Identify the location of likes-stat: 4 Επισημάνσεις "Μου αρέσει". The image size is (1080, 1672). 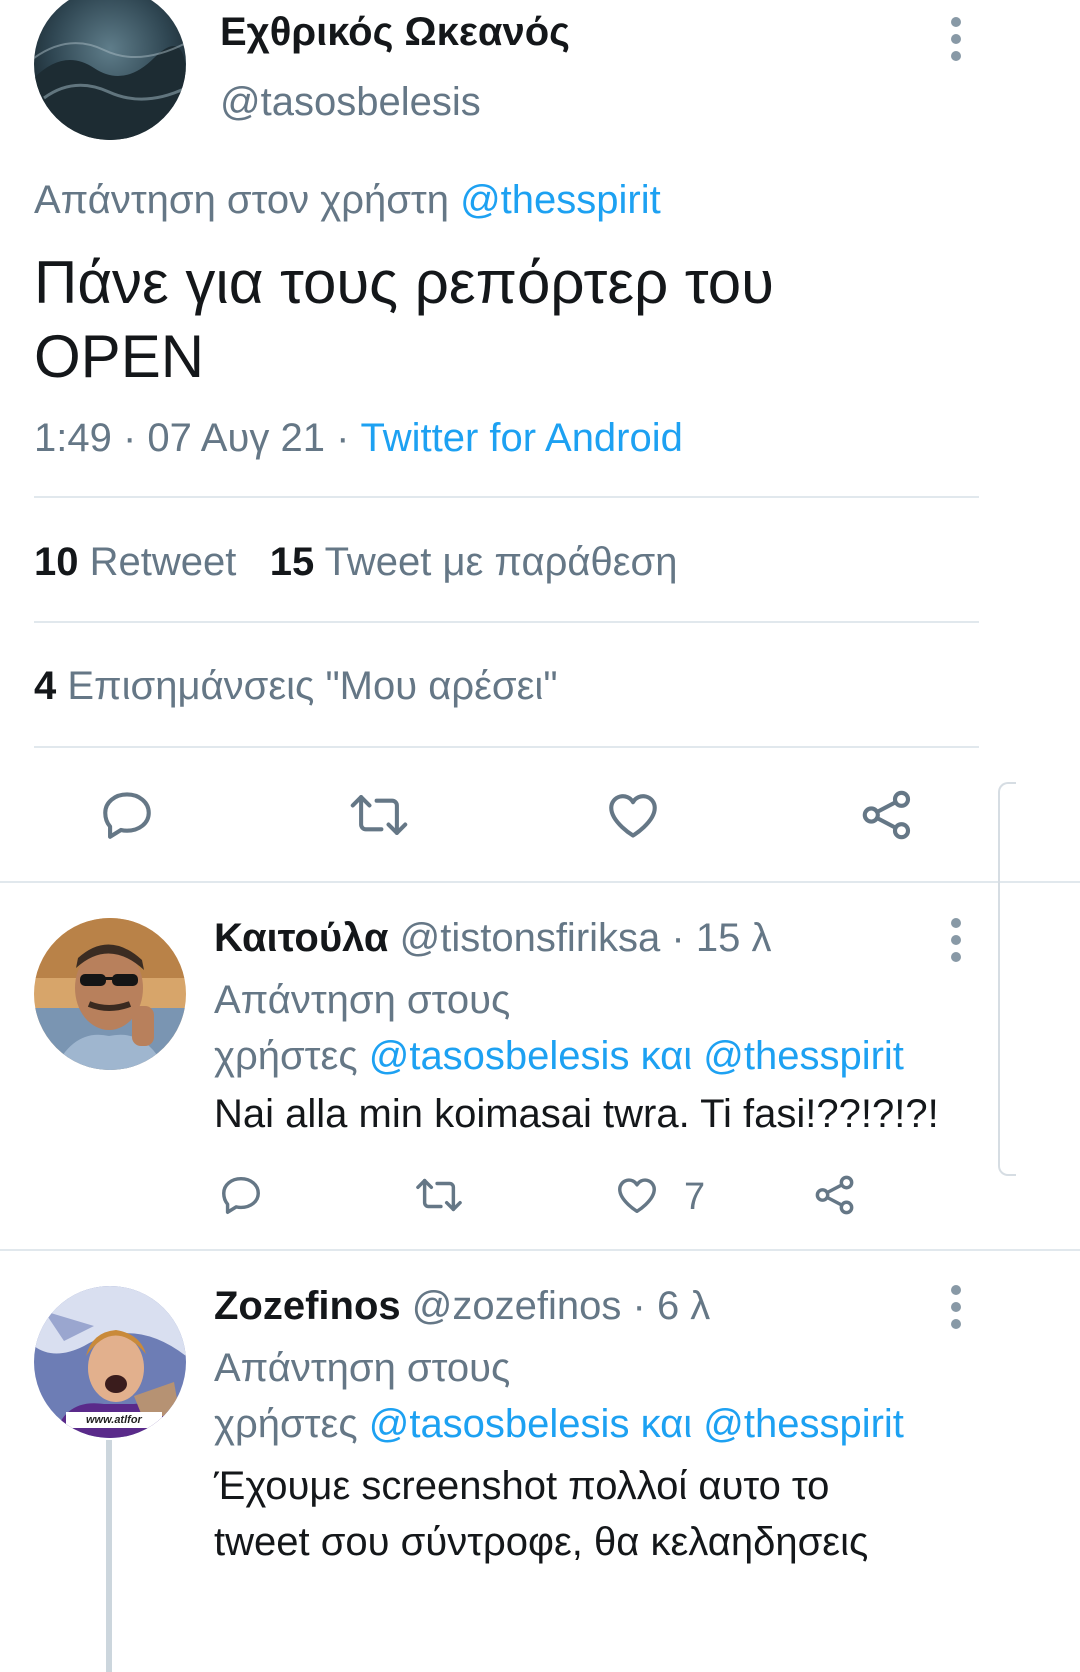
(296, 686).